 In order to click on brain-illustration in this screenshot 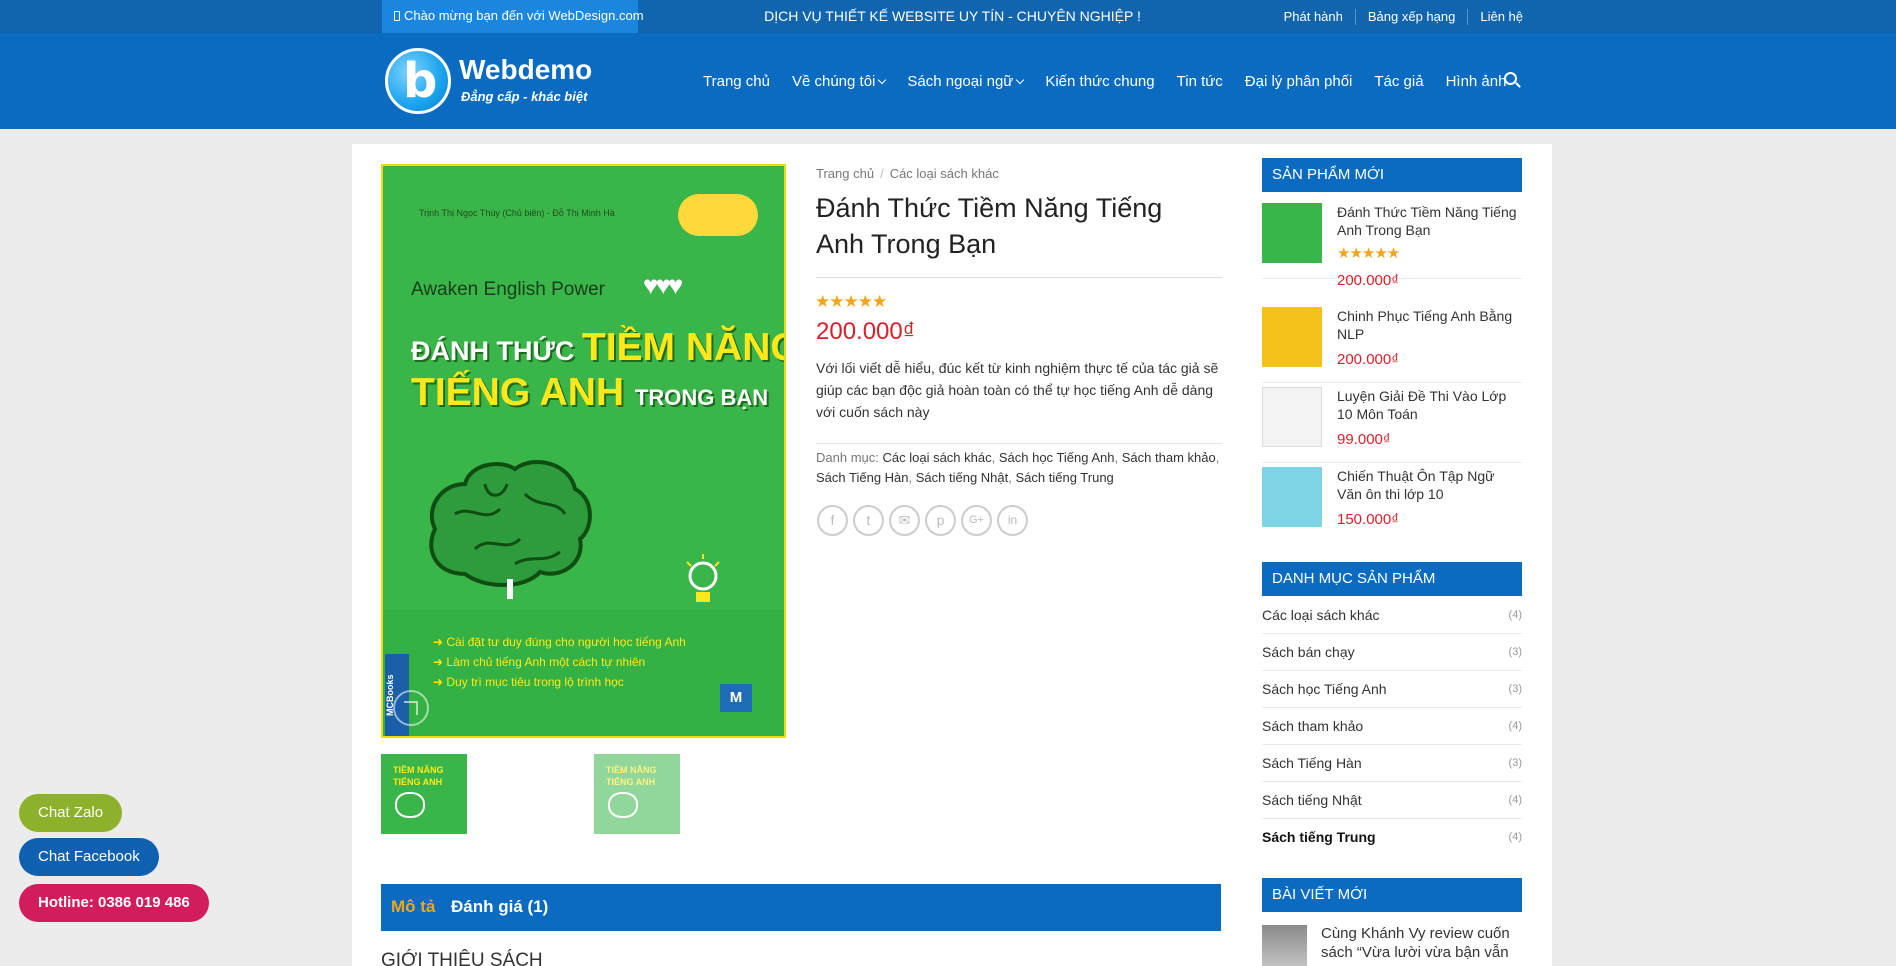, I will do `click(510, 529)`.